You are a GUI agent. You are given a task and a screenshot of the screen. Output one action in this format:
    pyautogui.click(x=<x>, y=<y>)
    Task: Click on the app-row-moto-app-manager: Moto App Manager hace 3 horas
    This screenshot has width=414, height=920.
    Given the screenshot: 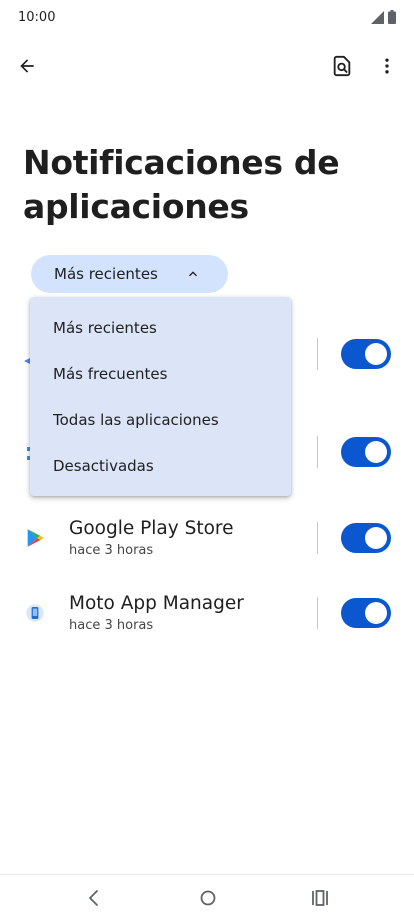 What is the action you would take?
    pyautogui.click(x=207, y=613)
    